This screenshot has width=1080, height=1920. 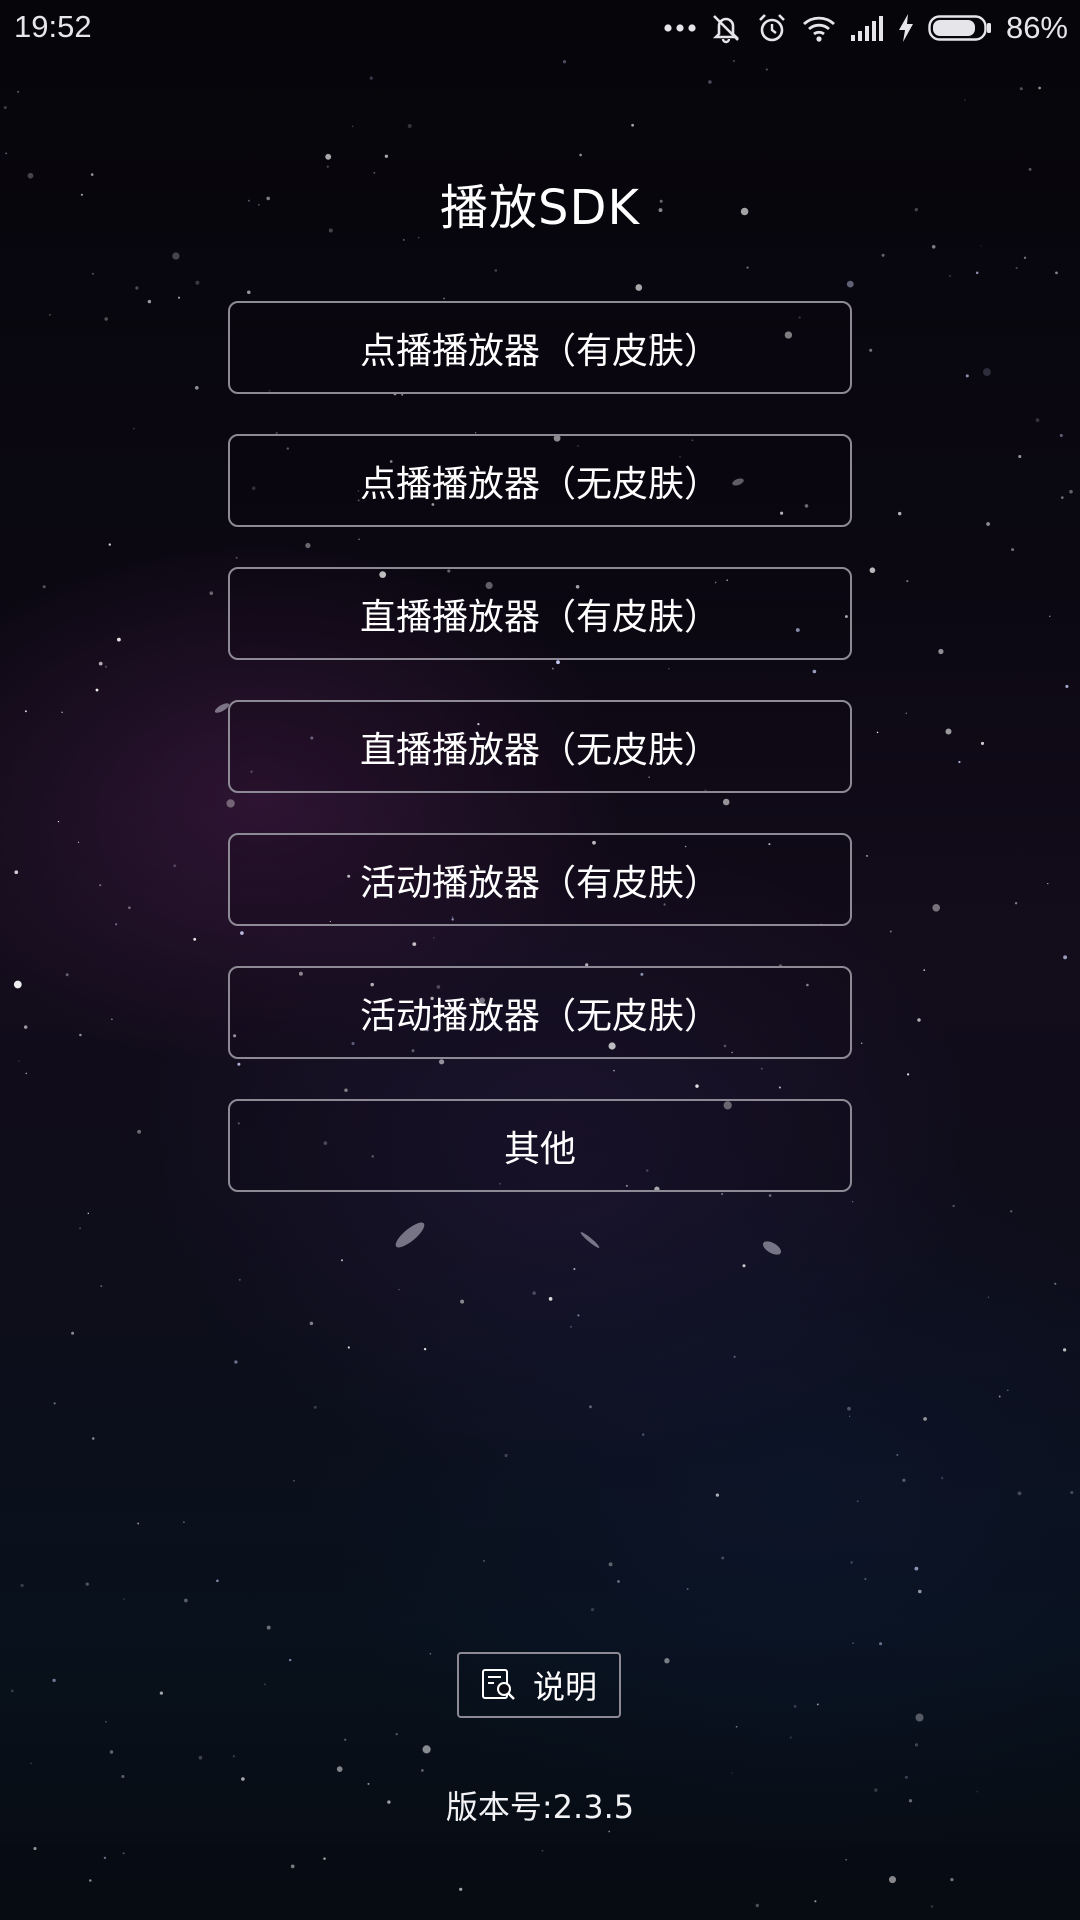 I want to click on status-bar: 19:52 86%, so click(x=540, y=28).